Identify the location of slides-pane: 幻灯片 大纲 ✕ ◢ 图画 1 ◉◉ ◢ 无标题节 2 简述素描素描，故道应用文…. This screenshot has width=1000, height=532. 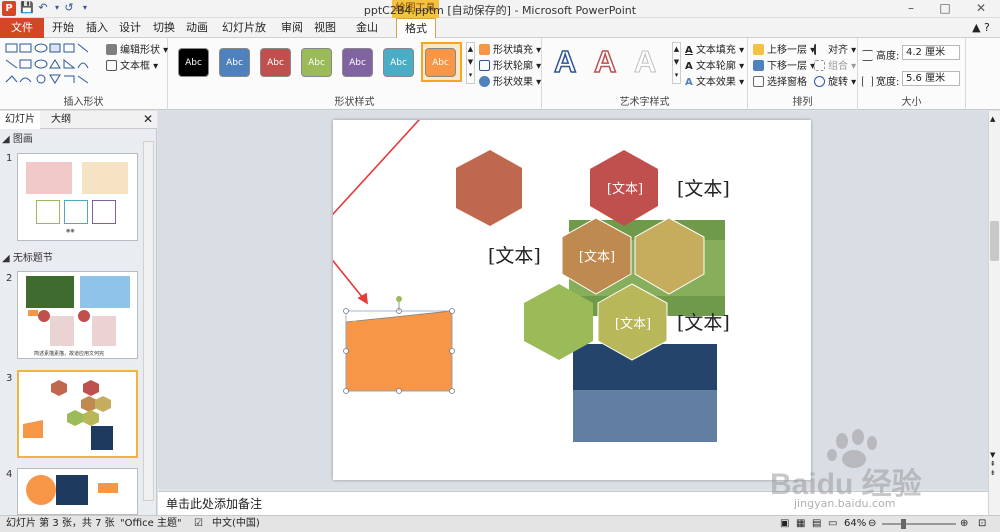
(78, 313).